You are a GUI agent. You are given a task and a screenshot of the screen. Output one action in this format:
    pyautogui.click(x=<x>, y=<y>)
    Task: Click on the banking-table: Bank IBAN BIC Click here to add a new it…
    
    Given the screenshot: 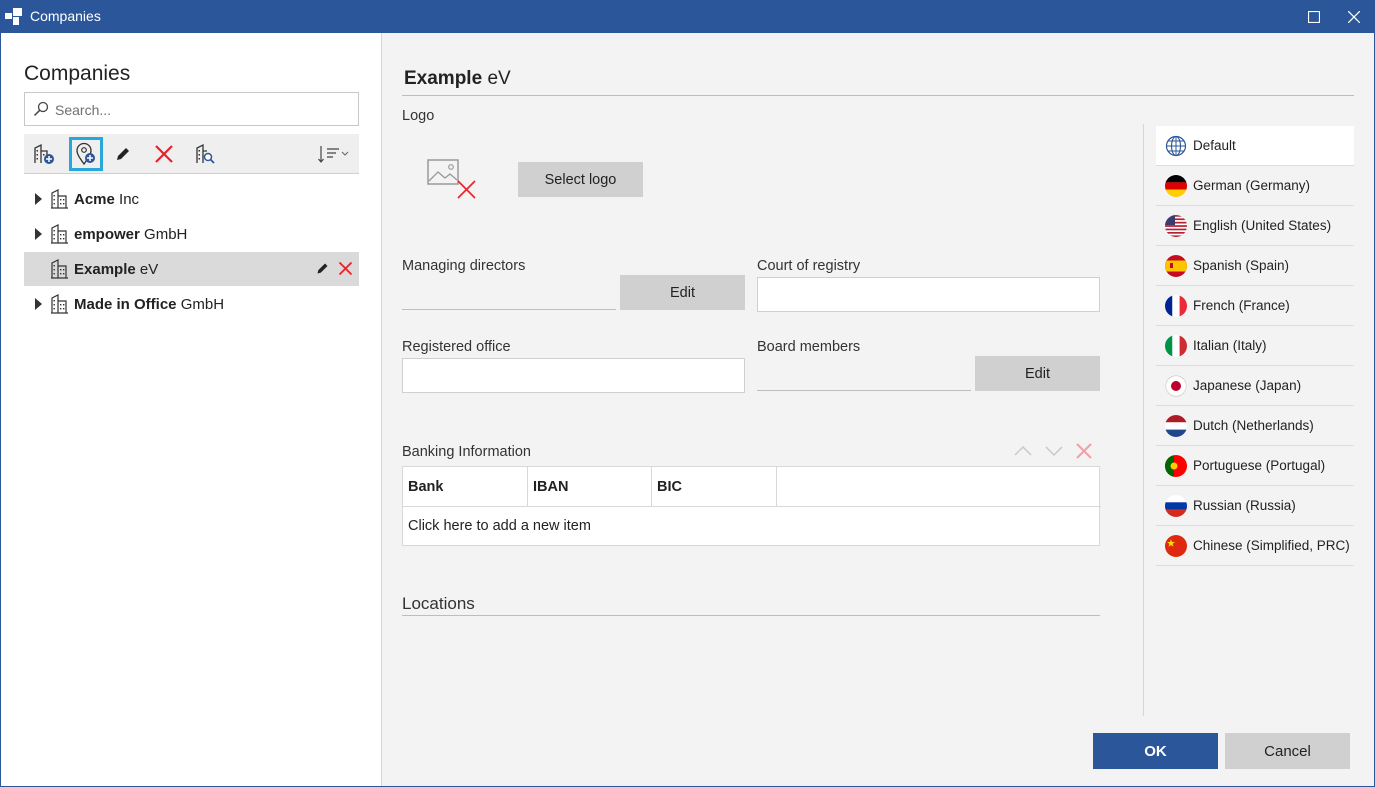 What is the action you would take?
    pyautogui.click(x=751, y=506)
    